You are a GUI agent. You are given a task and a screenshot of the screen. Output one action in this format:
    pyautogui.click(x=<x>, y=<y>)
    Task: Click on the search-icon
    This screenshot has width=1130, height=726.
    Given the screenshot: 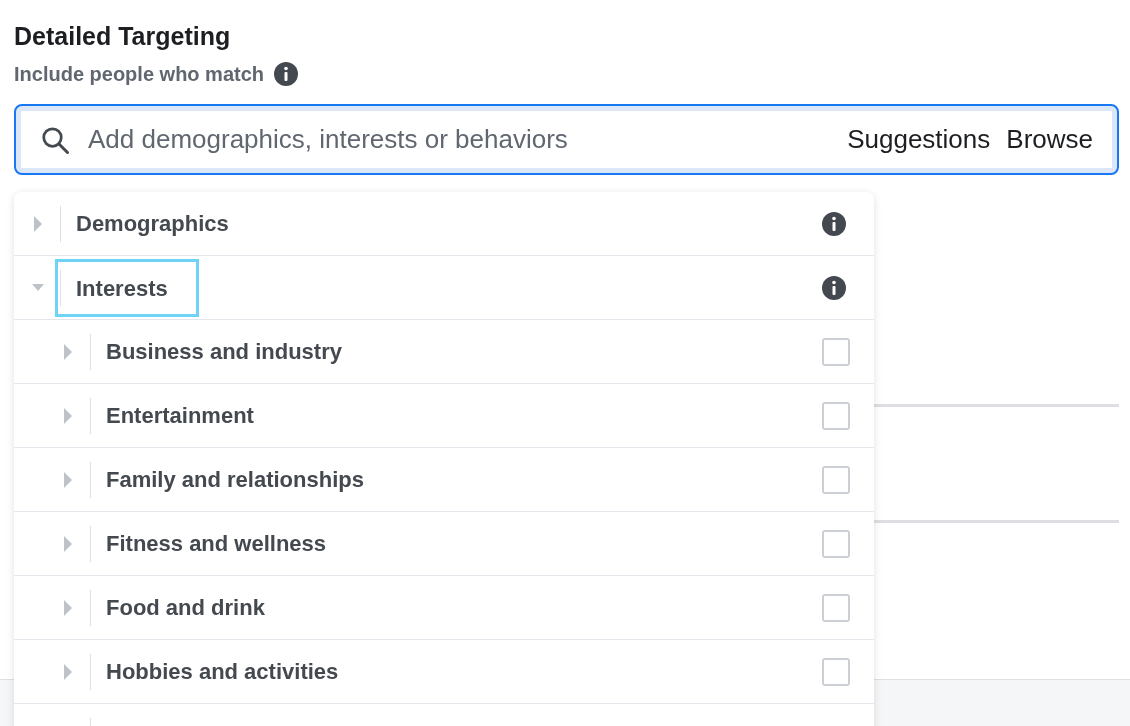 What is the action you would take?
    pyautogui.click(x=55, y=139)
    